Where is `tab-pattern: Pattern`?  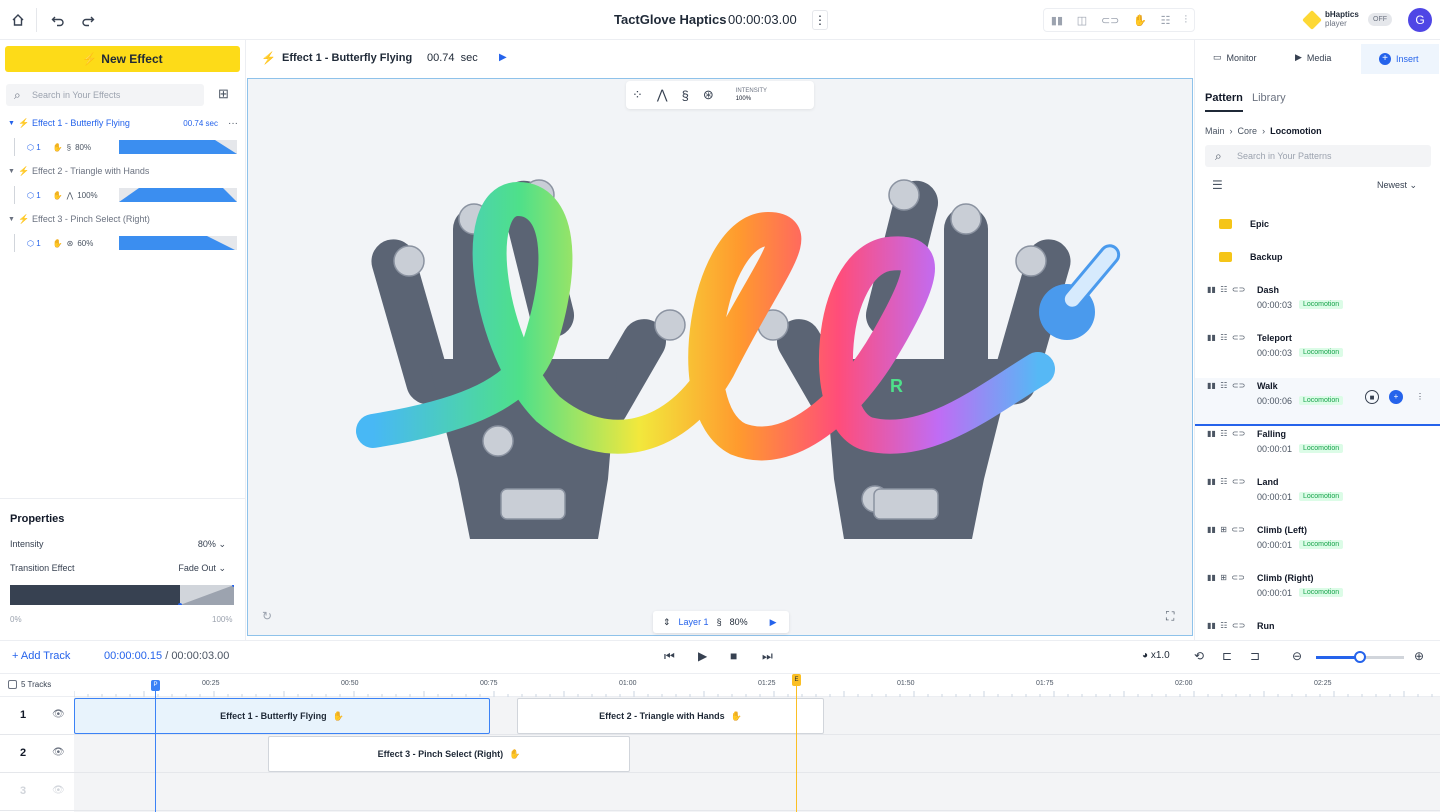
tab-pattern: Pattern is located at coordinates (1224, 102).